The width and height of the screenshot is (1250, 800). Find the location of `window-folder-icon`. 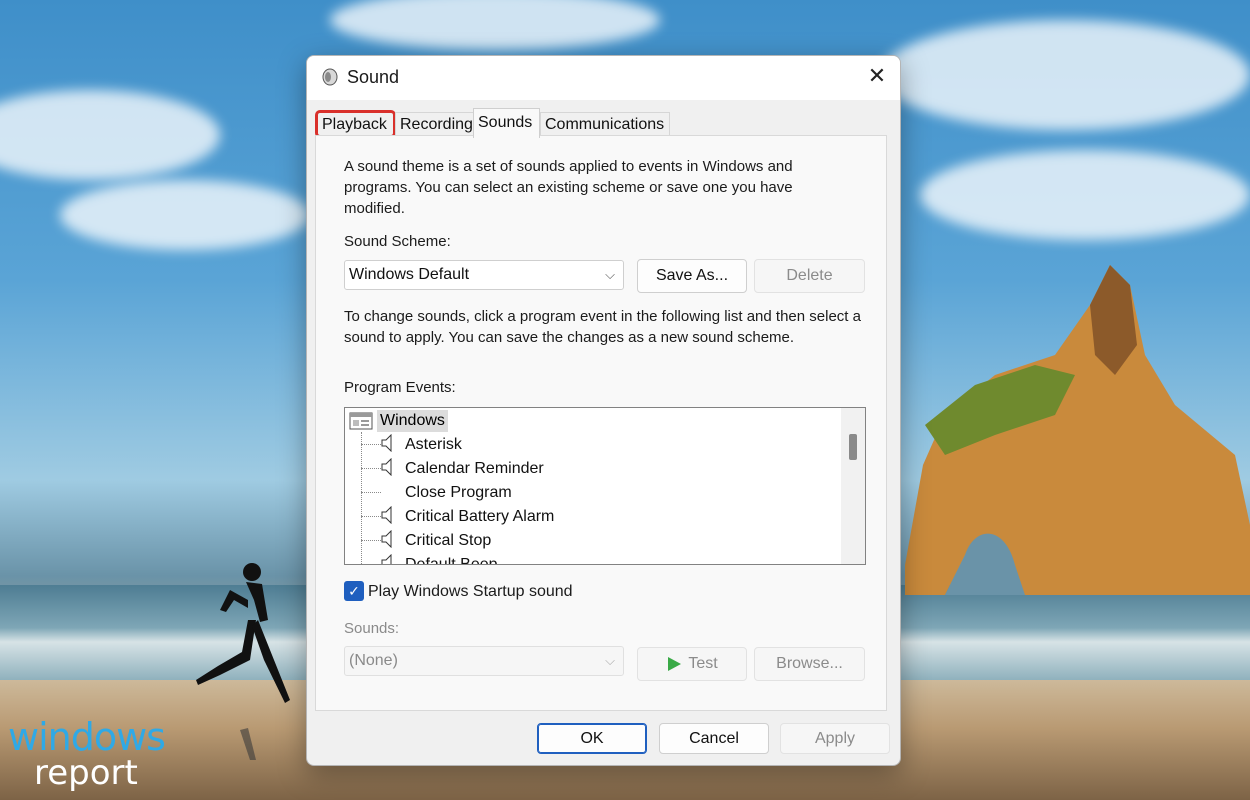

window-folder-icon is located at coordinates (361, 421).